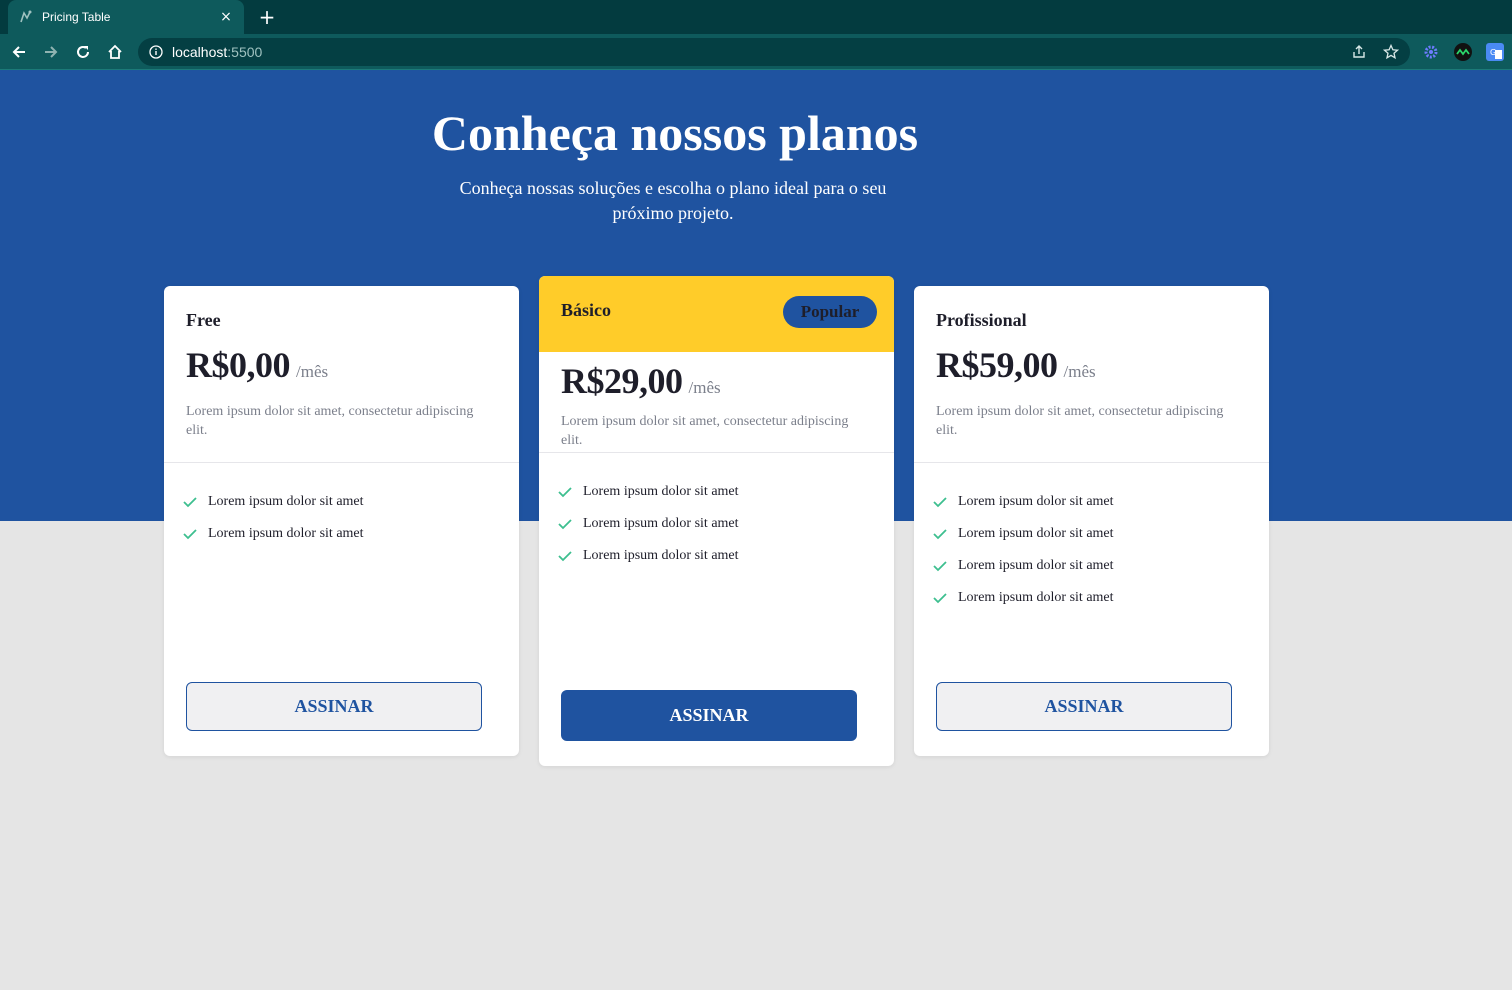 This screenshot has height=990, width=1512. What do you see at coordinates (267, 17) in the screenshot?
I see `new-tab-button: +` at bounding box center [267, 17].